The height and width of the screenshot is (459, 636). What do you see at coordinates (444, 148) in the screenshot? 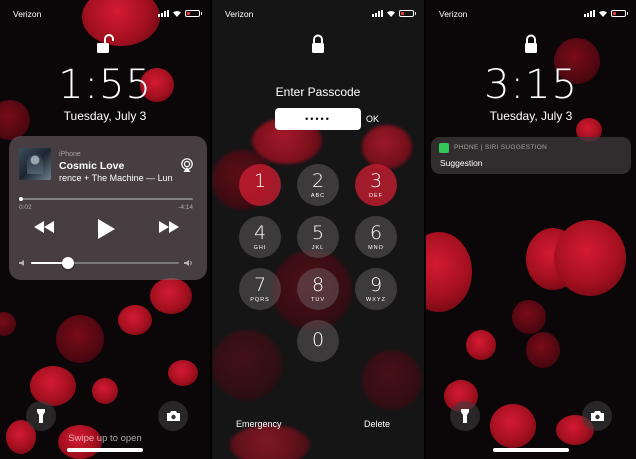
I see `phone-app-icon` at bounding box center [444, 148].